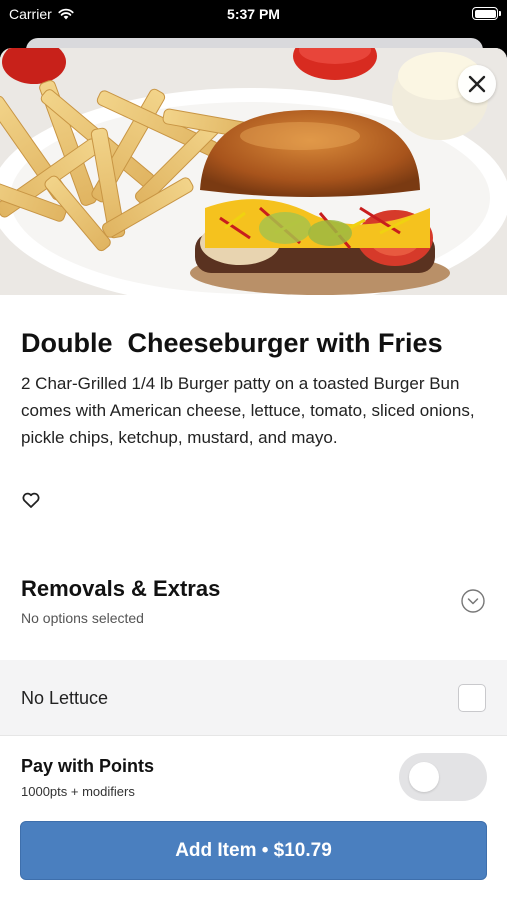  Describe the element at coordinates (121, 588) in the screenshot. I see `modifiers-section-title: Removals & Extras` at that location.